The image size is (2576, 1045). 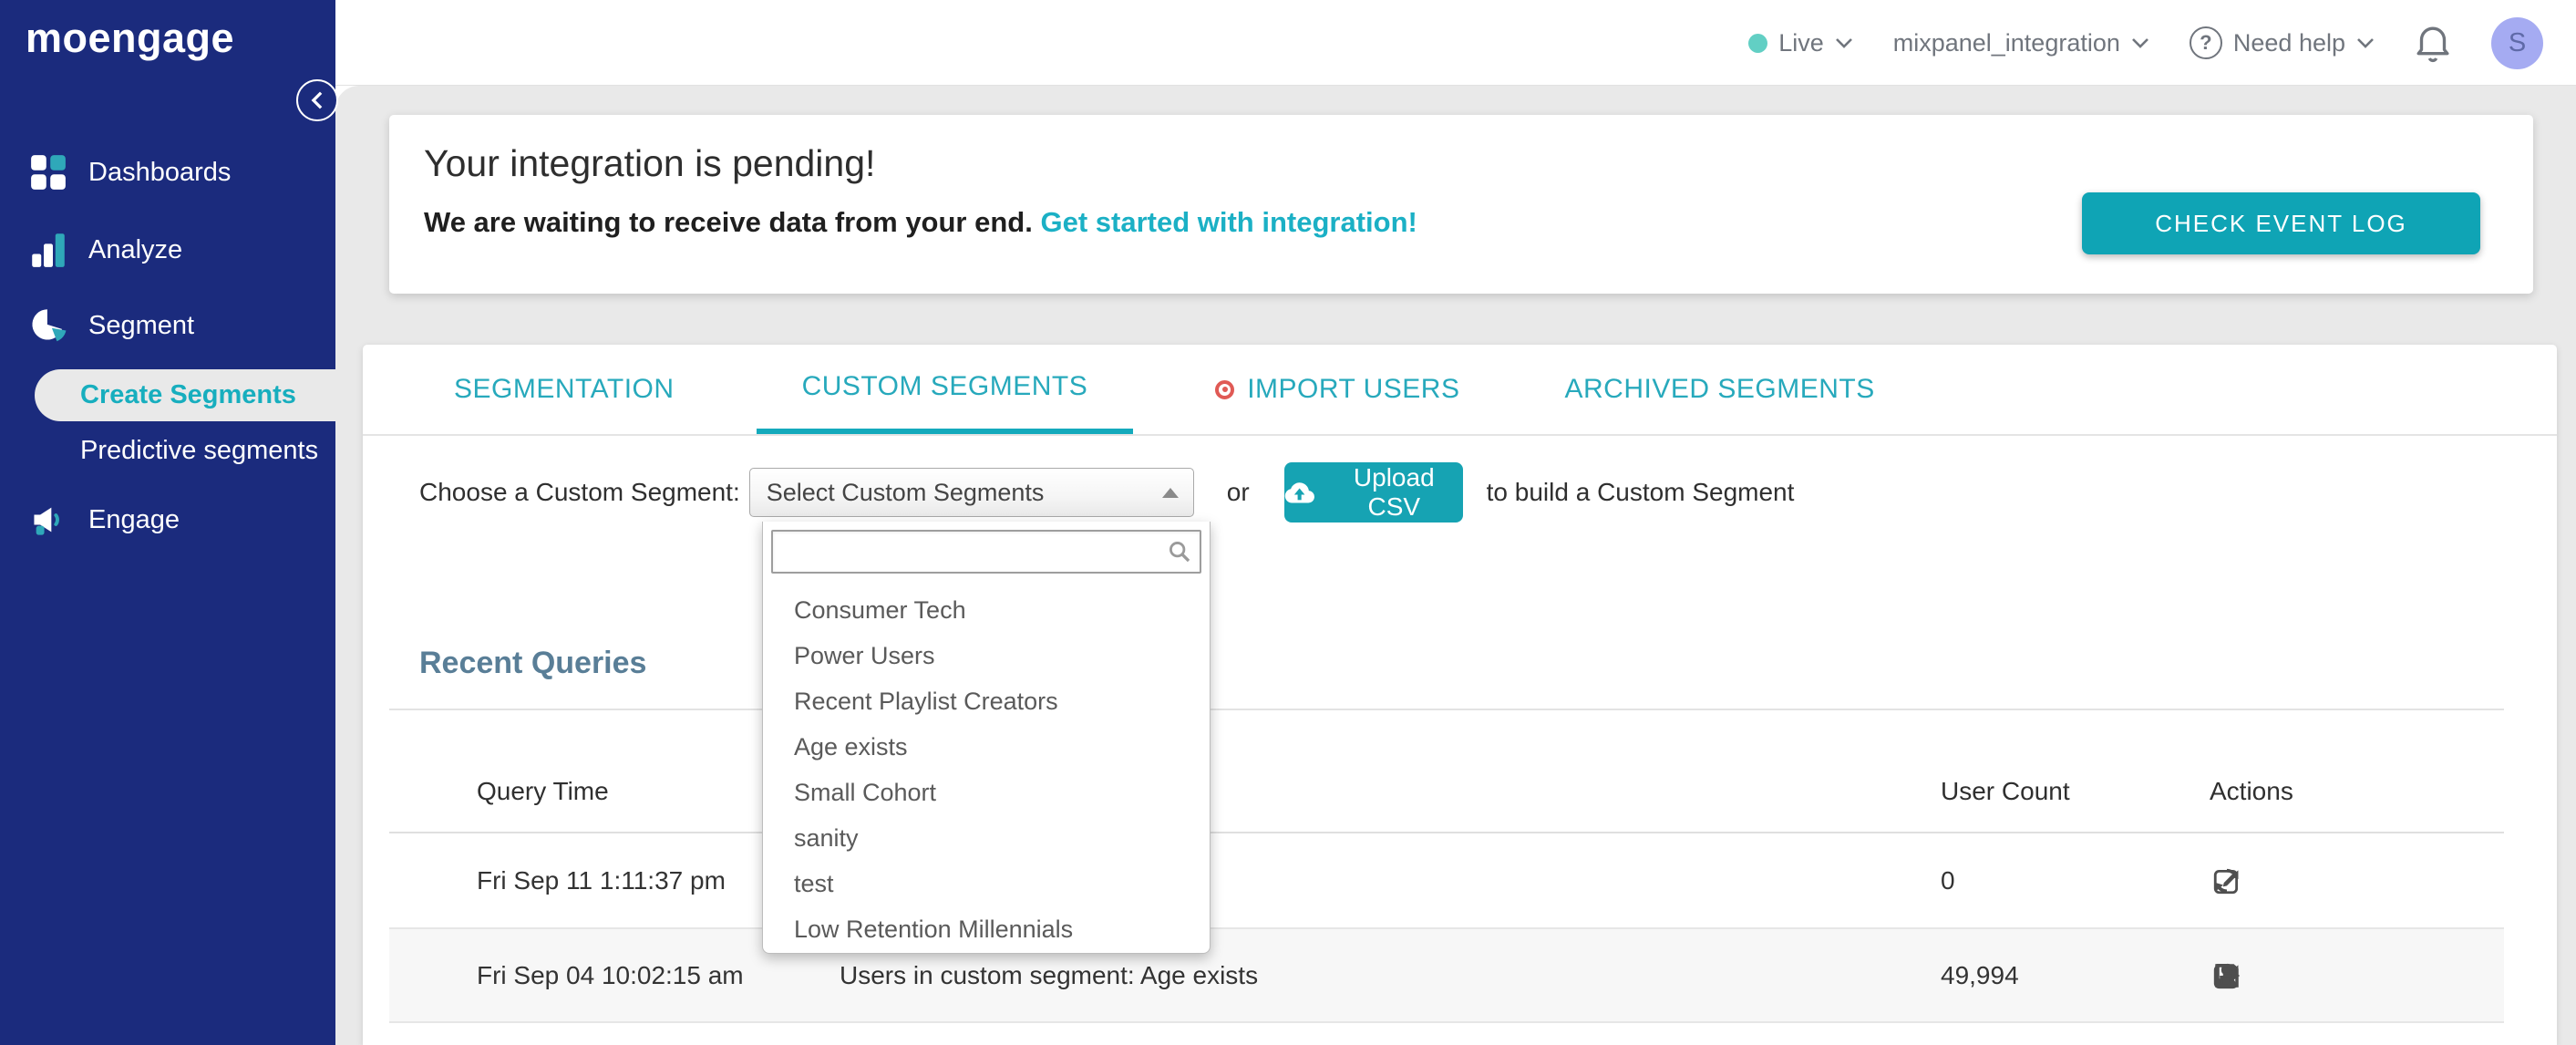 What do you see at coordinates (1353, 389) in the screenshot?
I see `tab-label: IMPORT USERS` at bounding box center [1353, 389].